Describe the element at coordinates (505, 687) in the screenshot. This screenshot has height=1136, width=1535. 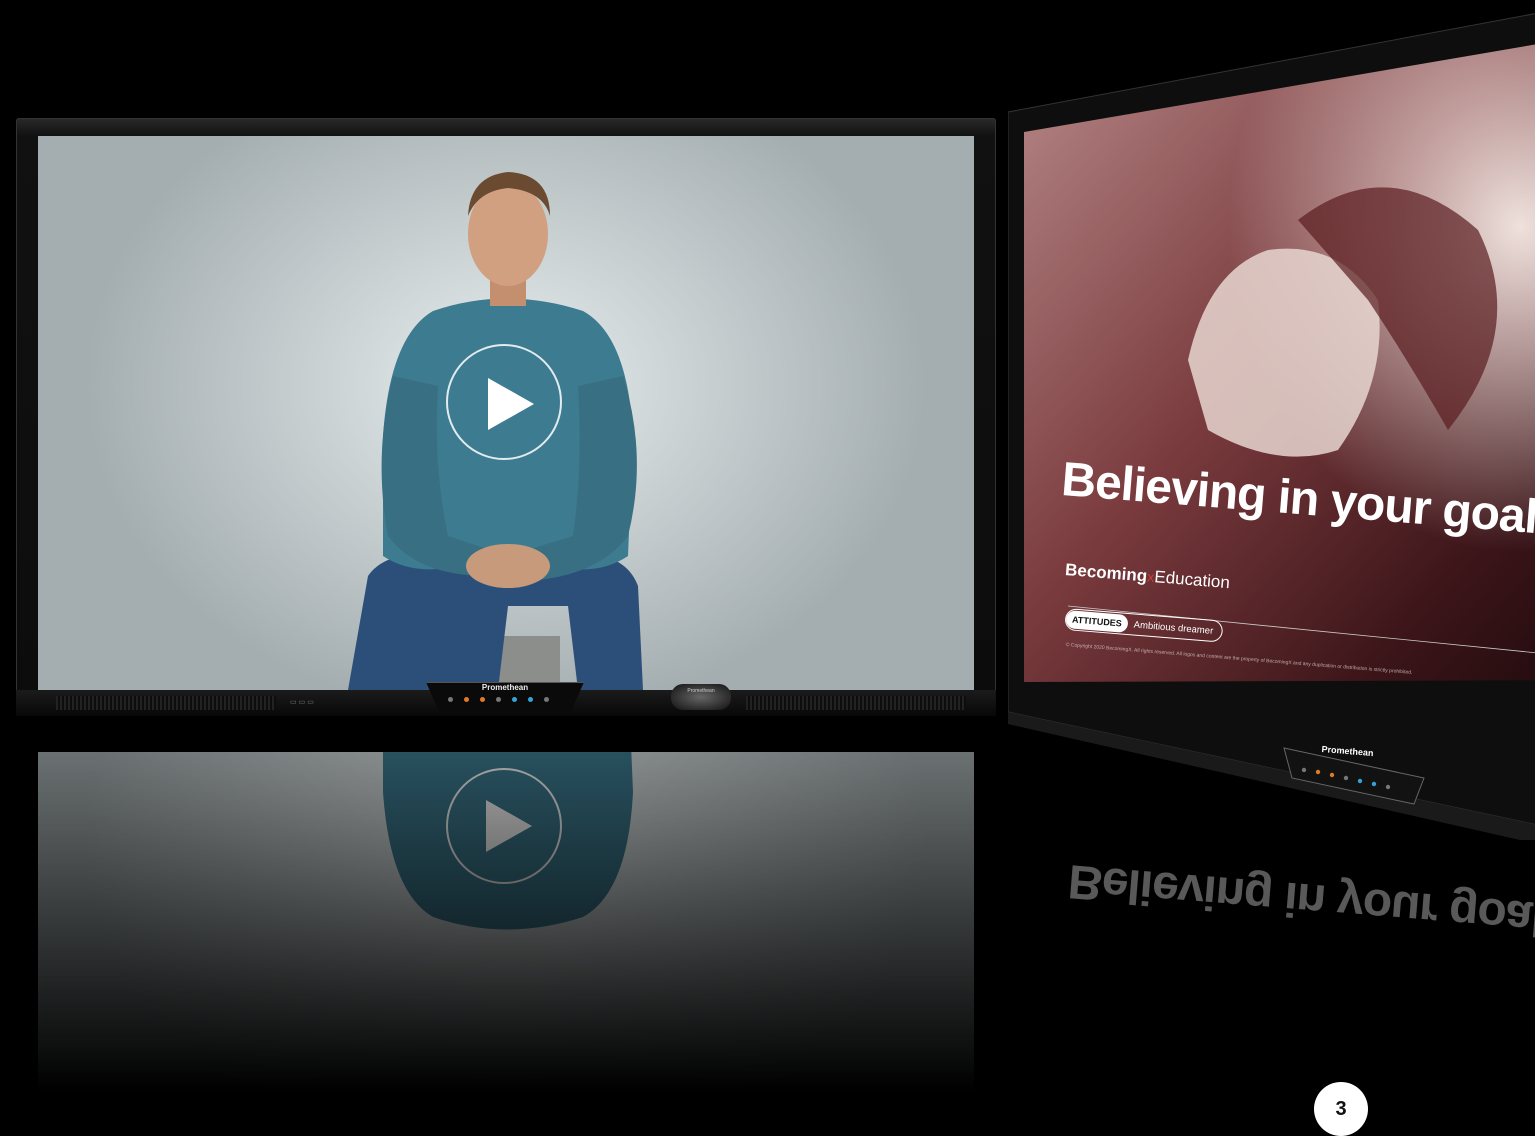
I see `brand-label: Promethean` at that location.